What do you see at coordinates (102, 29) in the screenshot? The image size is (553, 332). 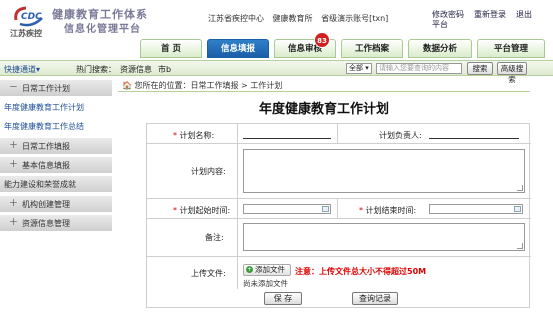 I see `site-title-line2: 信息化管理平台` at bounding box center [102, 29].